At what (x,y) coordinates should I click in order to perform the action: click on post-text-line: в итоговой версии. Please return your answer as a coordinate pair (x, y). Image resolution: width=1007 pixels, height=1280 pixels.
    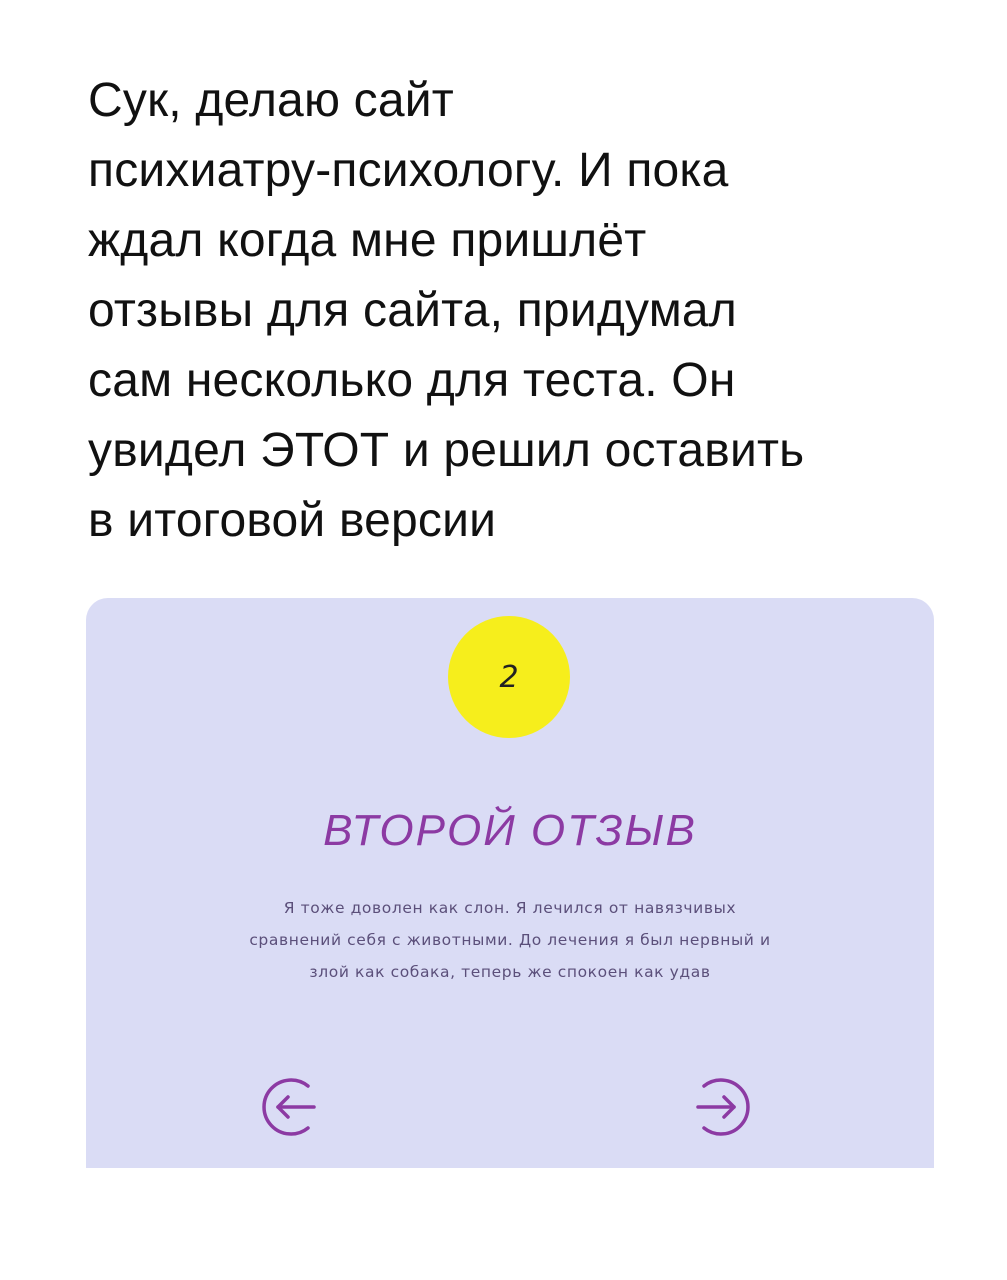
    Looking at the image, I should click on (292, 520).